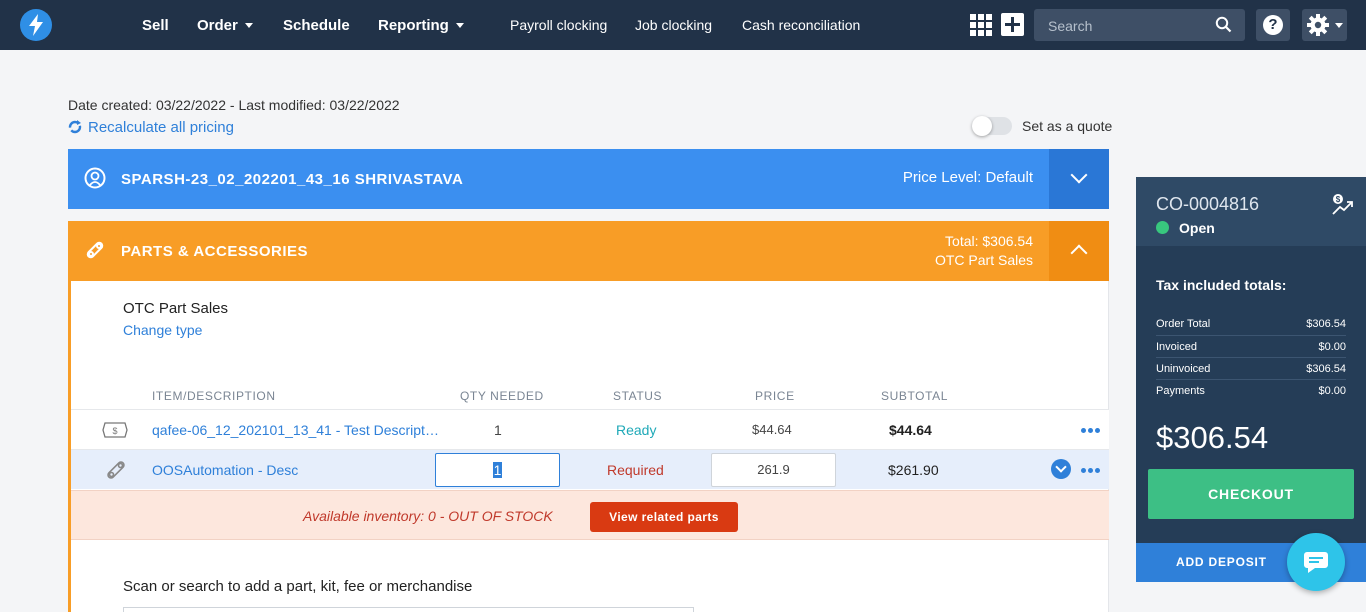 The height and width of the screenshot is (612, 1366). What do you see at coordinates (1012, 24) in the screenshot?
I see `plus-icon` at bounding box center [1012, 24].